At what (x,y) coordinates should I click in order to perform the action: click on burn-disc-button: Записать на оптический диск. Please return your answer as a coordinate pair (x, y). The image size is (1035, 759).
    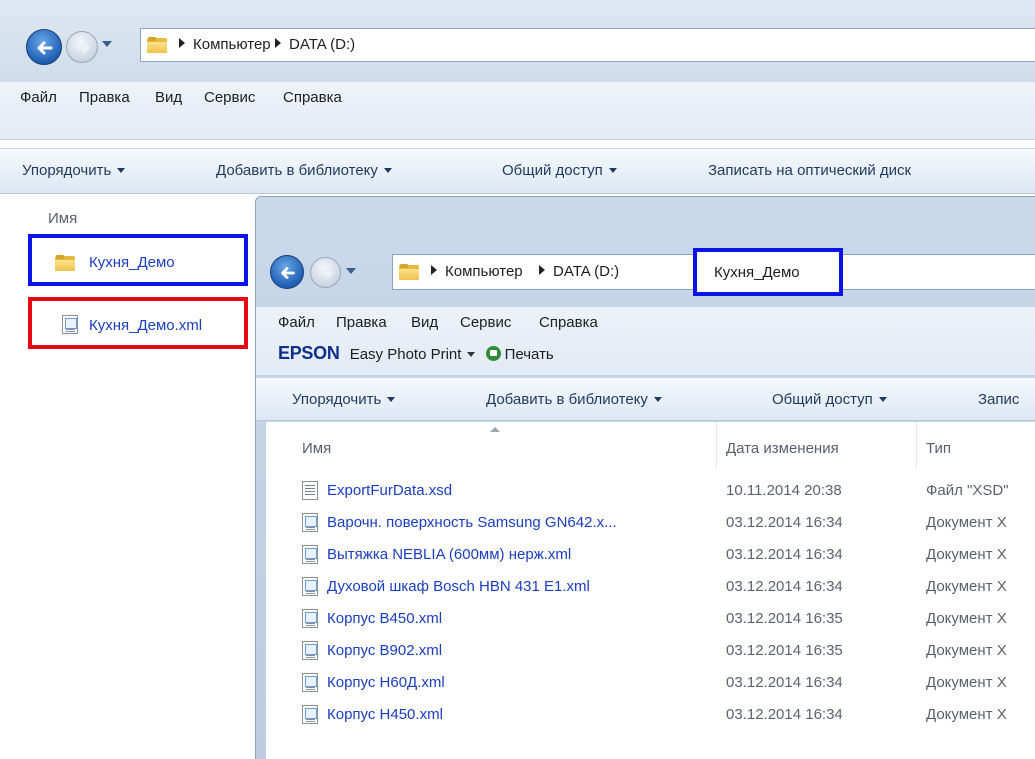
    Looking at the image, I should click on (809, 170).